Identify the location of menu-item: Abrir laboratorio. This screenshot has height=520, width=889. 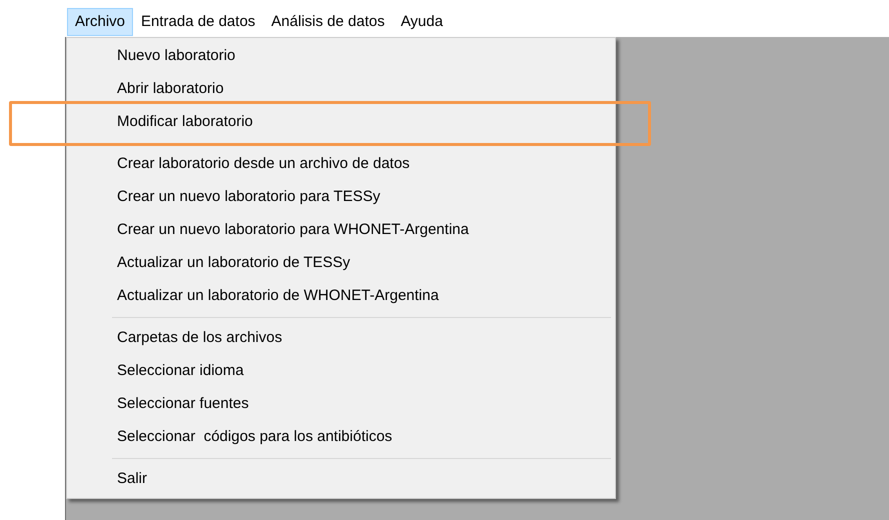
(341, 89).